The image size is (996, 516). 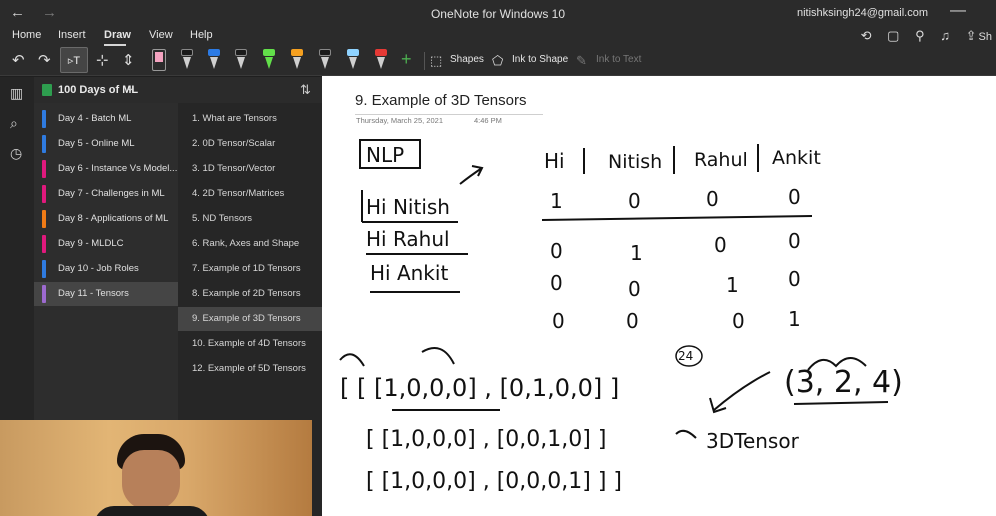 I want to click on lasso-select-icon: ⊹, so click(x=102, y=60).